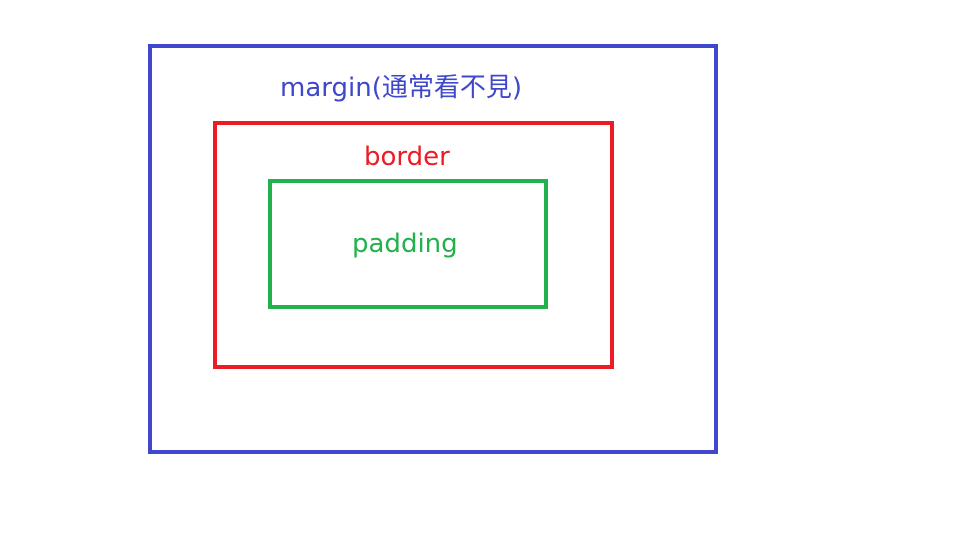 This screenshot has height=540, width=960. What do you see at coordinates (405, 244) in the screenshot?
I see `padding-label: padding` at bounding box center [405, 244].